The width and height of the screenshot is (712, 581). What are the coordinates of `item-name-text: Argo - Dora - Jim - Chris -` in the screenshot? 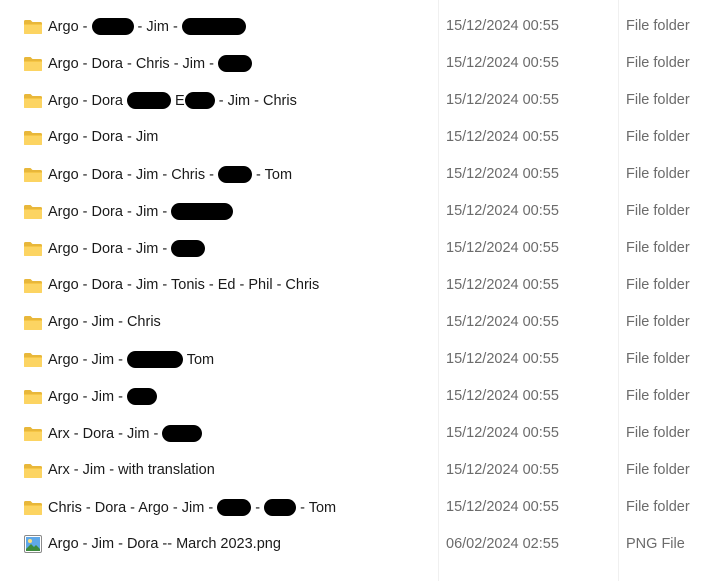 It's located at (133, 175).